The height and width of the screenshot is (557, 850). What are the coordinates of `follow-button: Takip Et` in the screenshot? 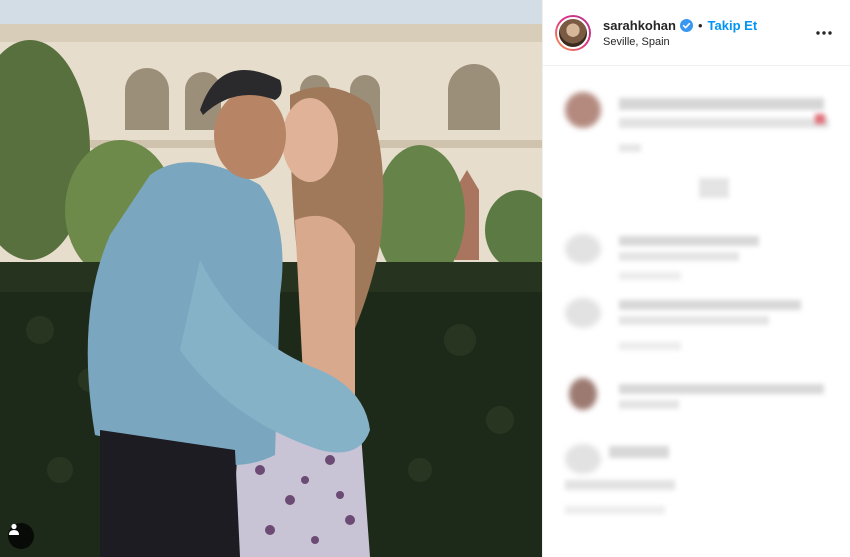 It's located at (733, 25).